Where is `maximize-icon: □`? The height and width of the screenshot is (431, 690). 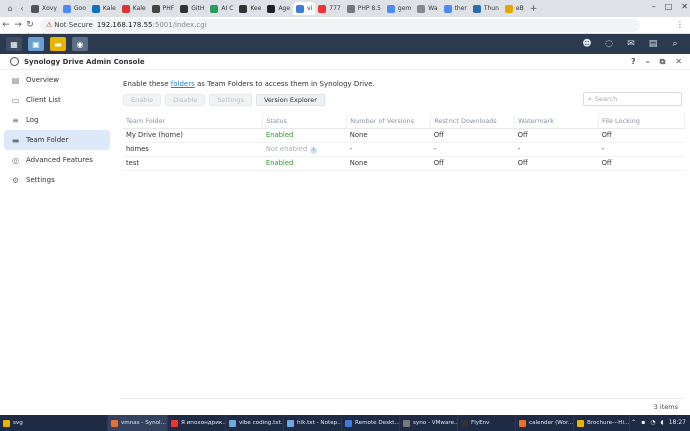 maximize-icon: □ is located at coordinates (669, 6).